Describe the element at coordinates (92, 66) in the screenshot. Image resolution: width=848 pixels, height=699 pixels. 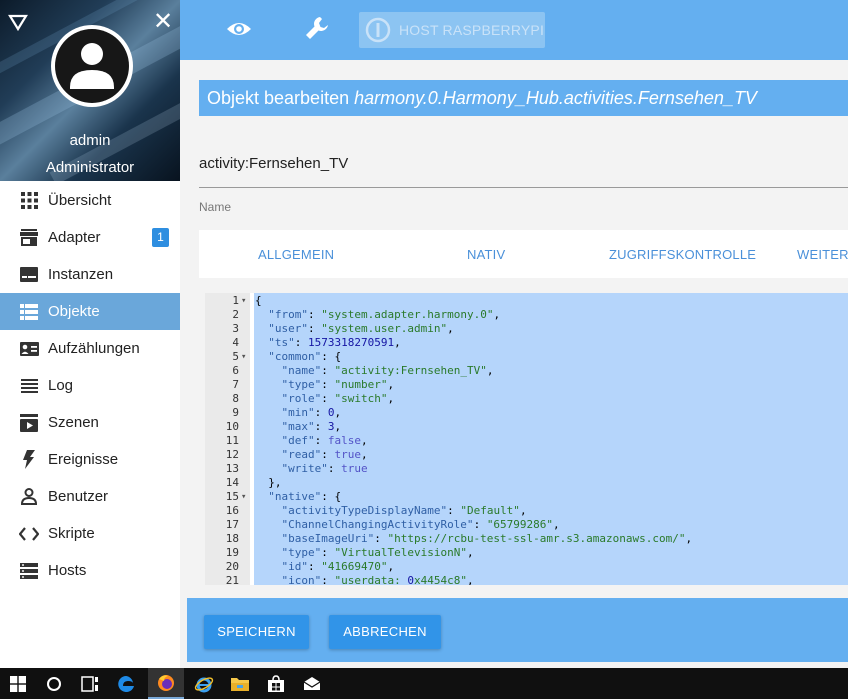
I see `avatar` at that location.